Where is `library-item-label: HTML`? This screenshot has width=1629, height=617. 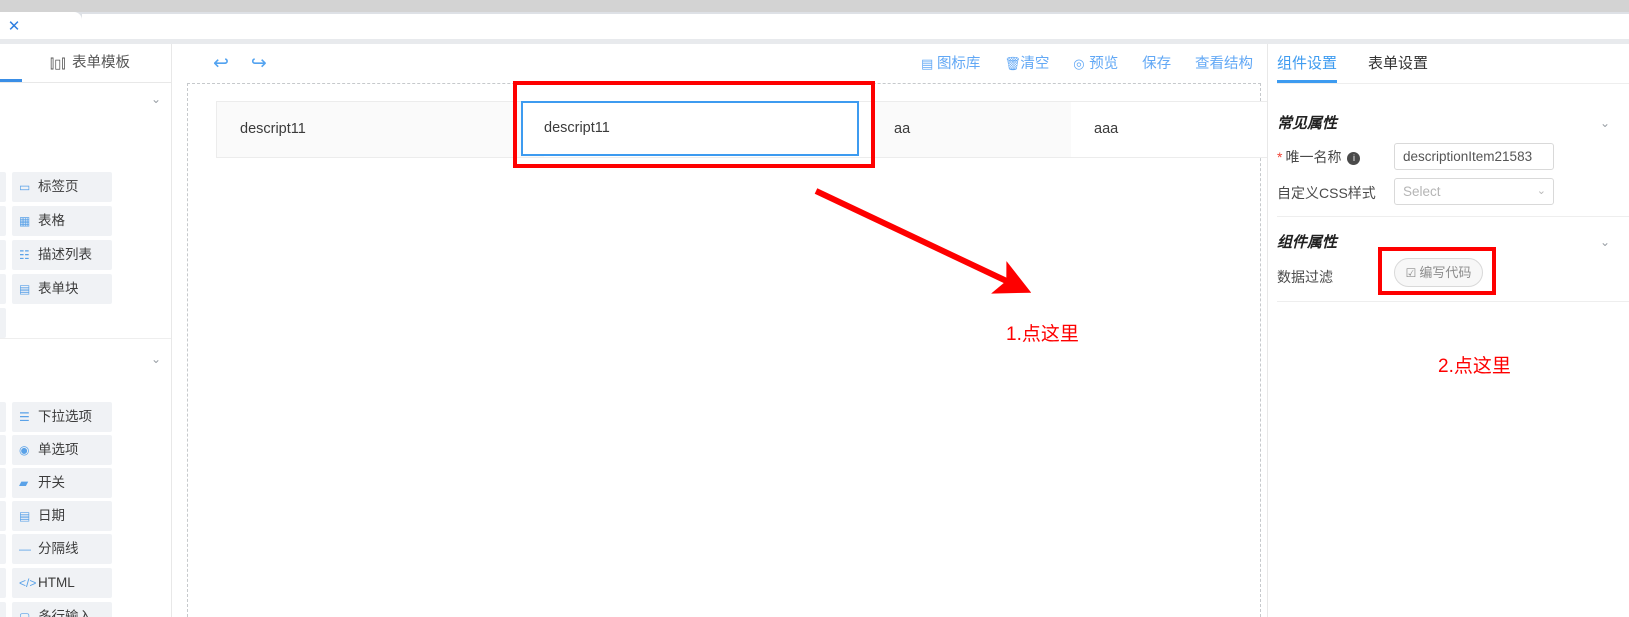 library-item-label: HTML is located at coordinates (56, 582).